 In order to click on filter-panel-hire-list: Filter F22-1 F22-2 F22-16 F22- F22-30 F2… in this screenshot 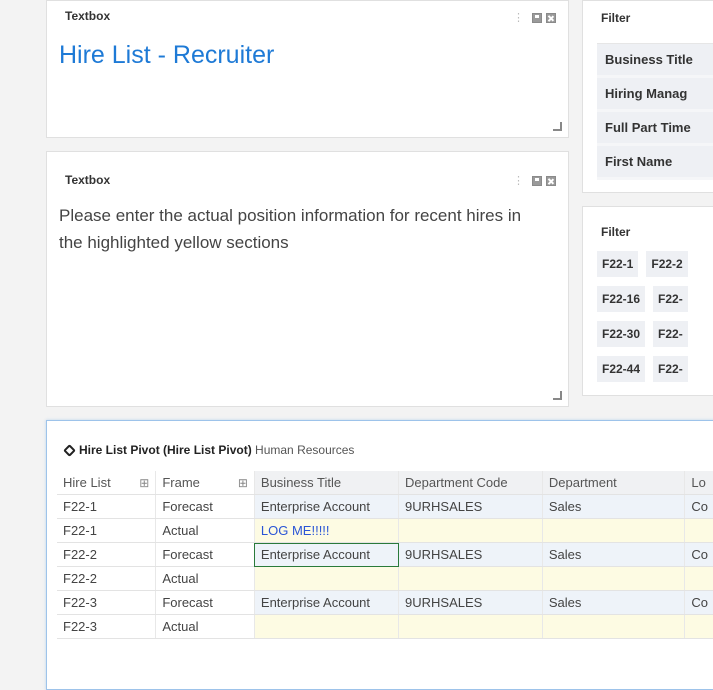, I will do `click(647, 301)`.